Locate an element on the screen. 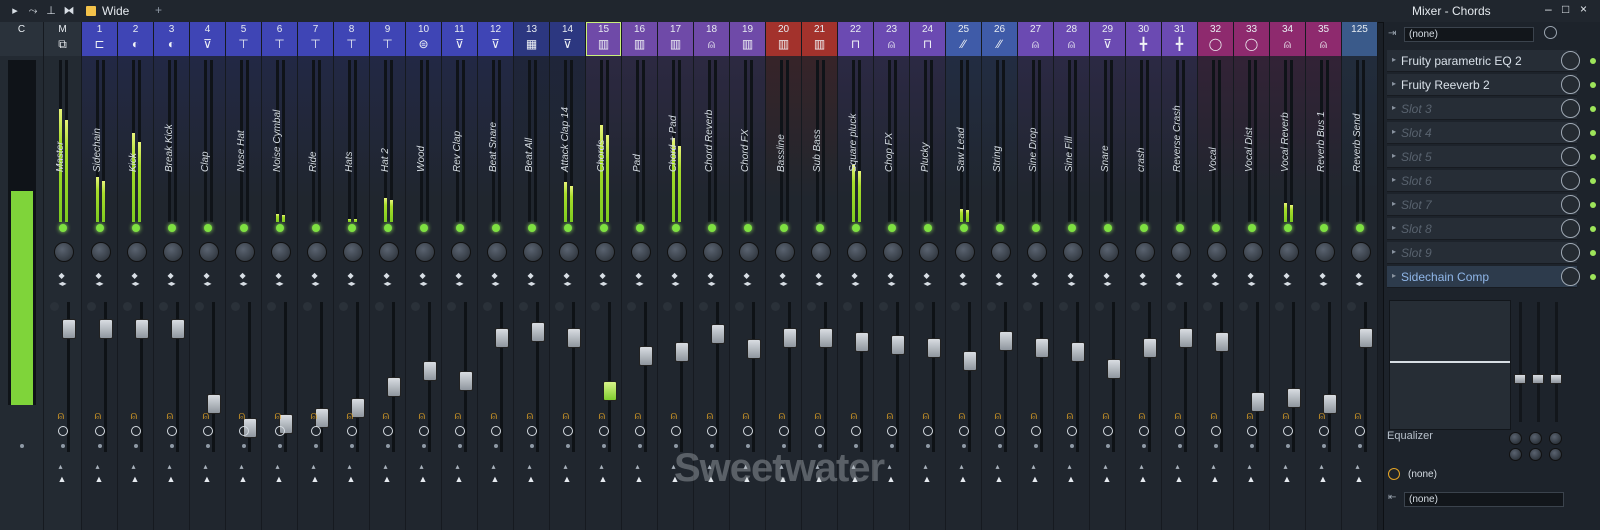  track-name: Vocal Reverb is located at coordinates (1285, 142).